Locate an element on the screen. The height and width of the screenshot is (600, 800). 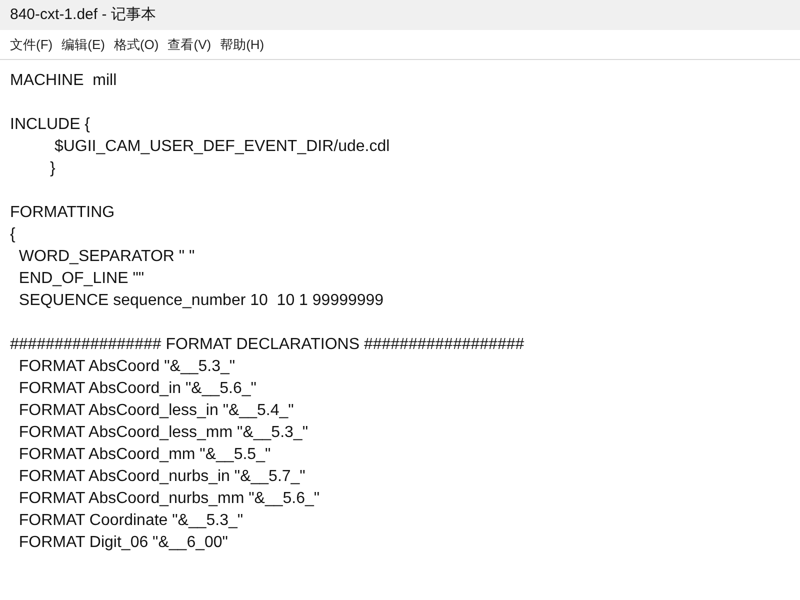
code-line: INCLUDE { is located at coordinates (50, 124).